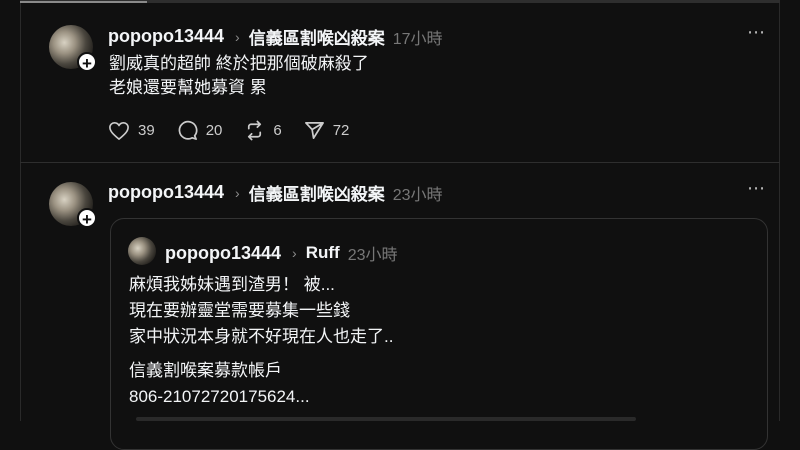  What do you see at coordinates (239, 63) in the screenshot?
I see `post-text-line: 劉威真的超帥 終於把那個破麻殺了` at bounding box center [239, 63].